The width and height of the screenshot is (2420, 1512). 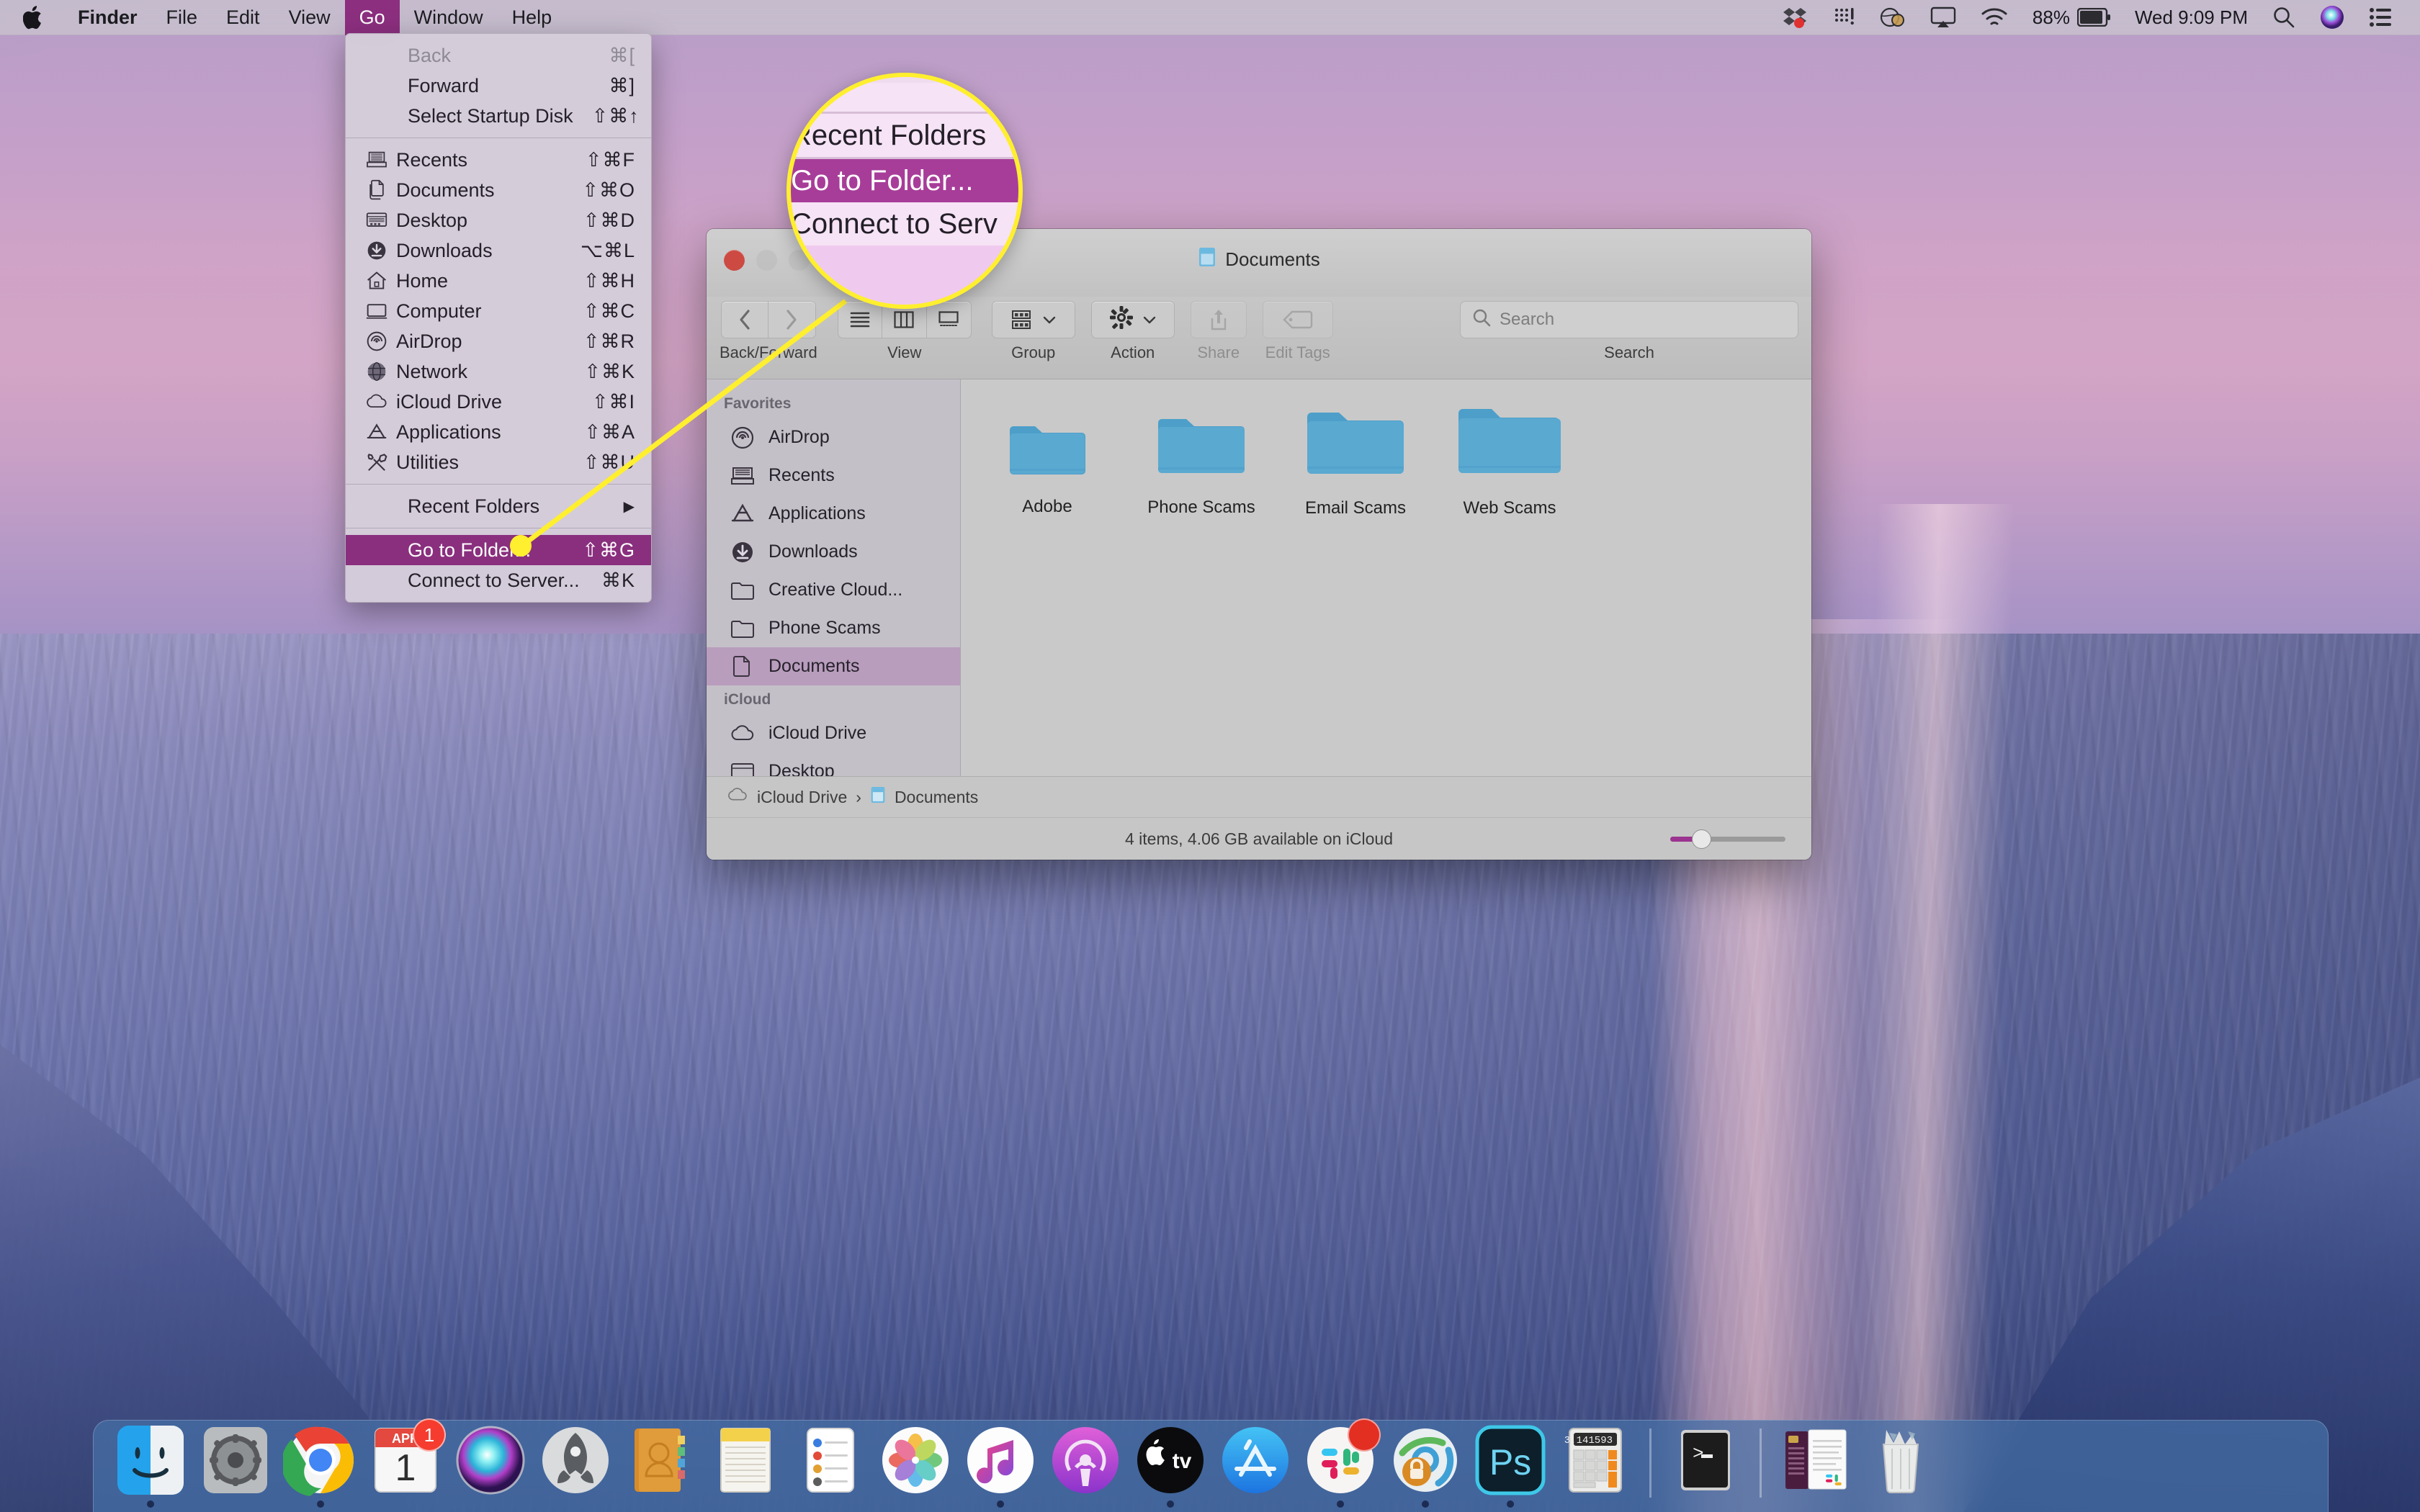 I want to click on menu-row-recents: Recents ⇧⌘F, so click(x=498, y=160).